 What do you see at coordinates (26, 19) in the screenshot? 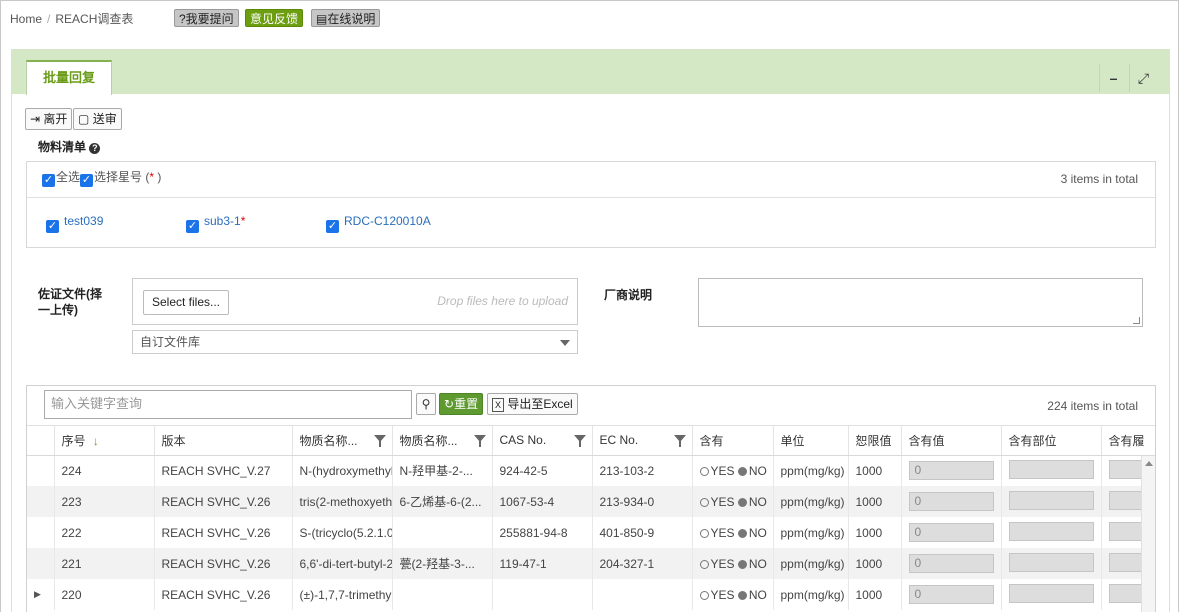
I see `breadcrumb-home: Home` at bounding box center [26, 19].